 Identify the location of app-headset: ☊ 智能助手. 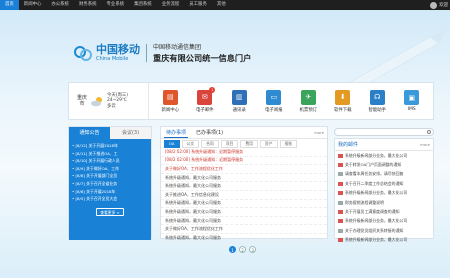
(377, 101).